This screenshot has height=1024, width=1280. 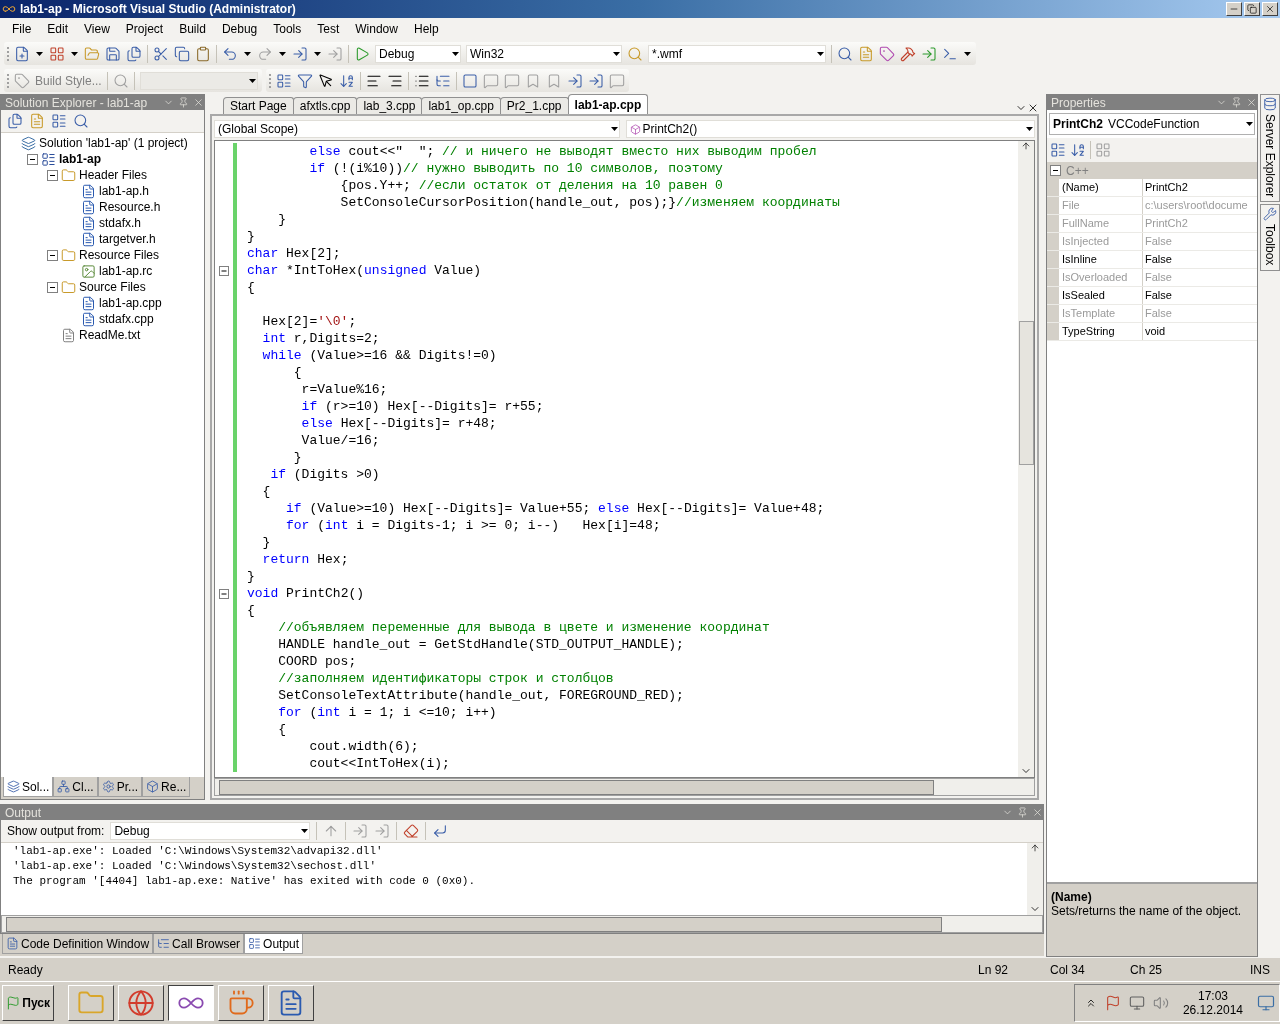 What do you see at coordinates (1033, 108) in the screenshot?
I see `close-icon` at bounding box center [1033, 108].